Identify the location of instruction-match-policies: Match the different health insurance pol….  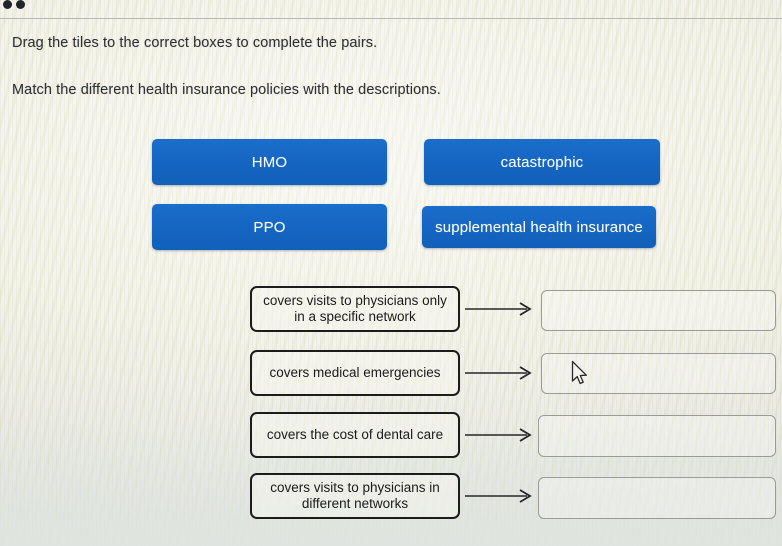
(226, 90).